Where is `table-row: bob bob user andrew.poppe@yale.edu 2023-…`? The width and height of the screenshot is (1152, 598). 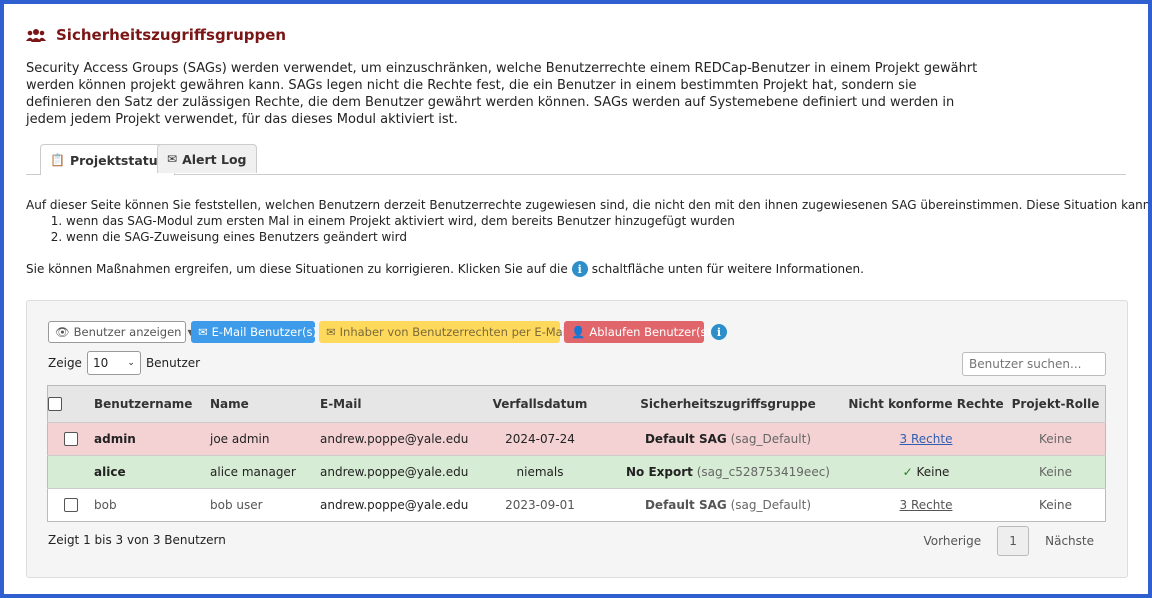 table-row: bob bob user andrew.poppe@yale.edu 2023-… is located at coordinates (576, 505).